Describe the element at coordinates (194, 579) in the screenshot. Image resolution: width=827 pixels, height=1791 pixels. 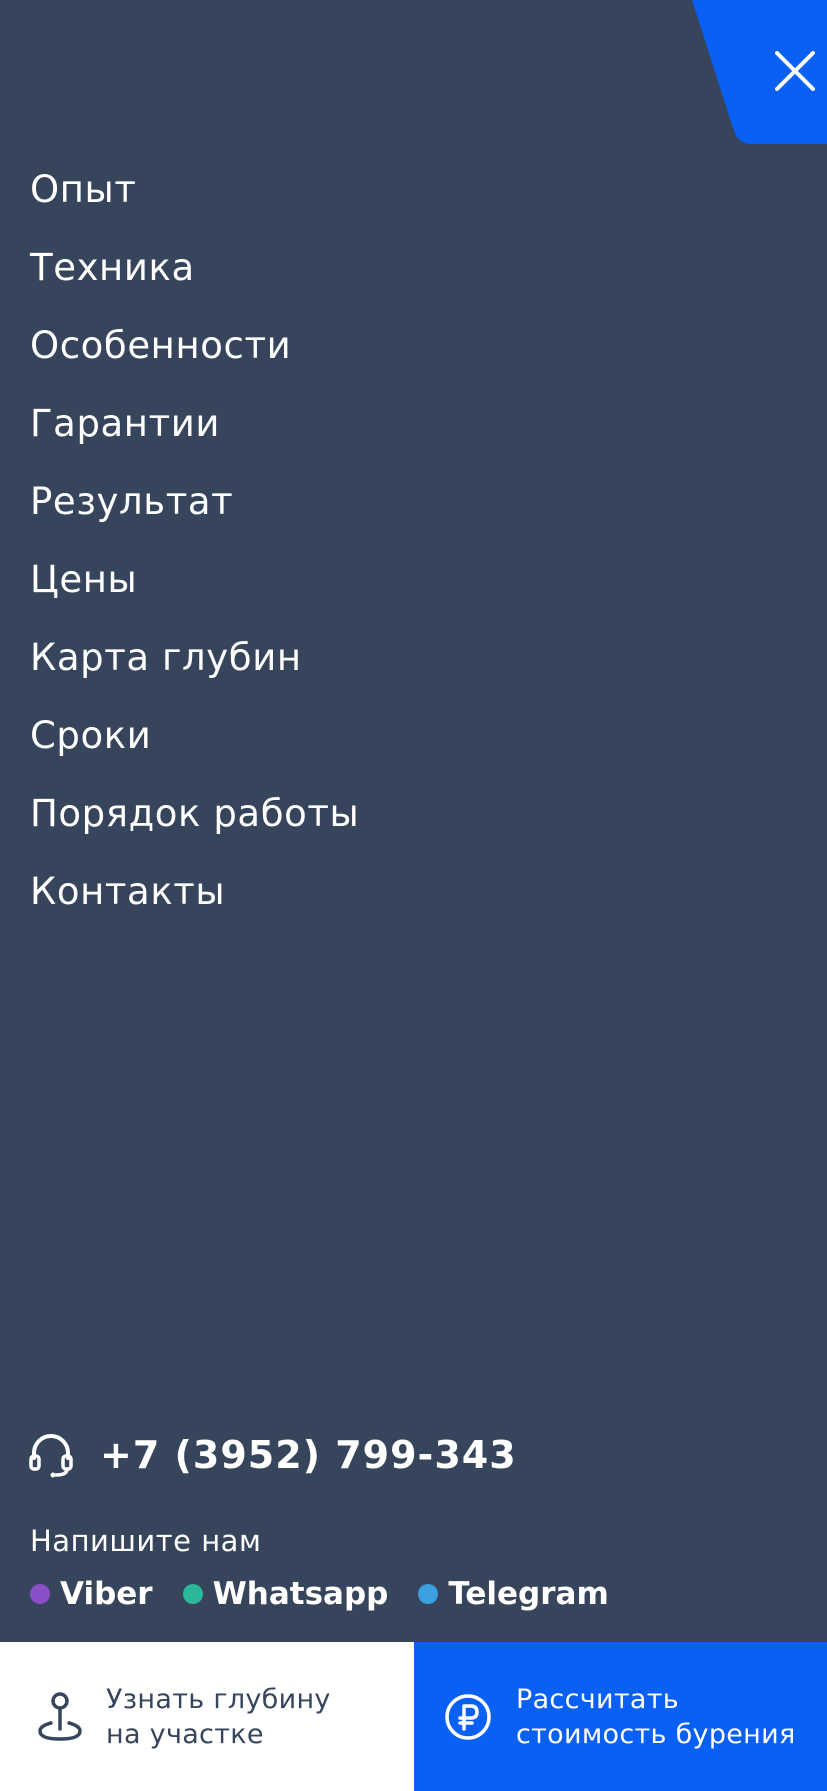
I see `nav-item-prices: Цены` at that location.